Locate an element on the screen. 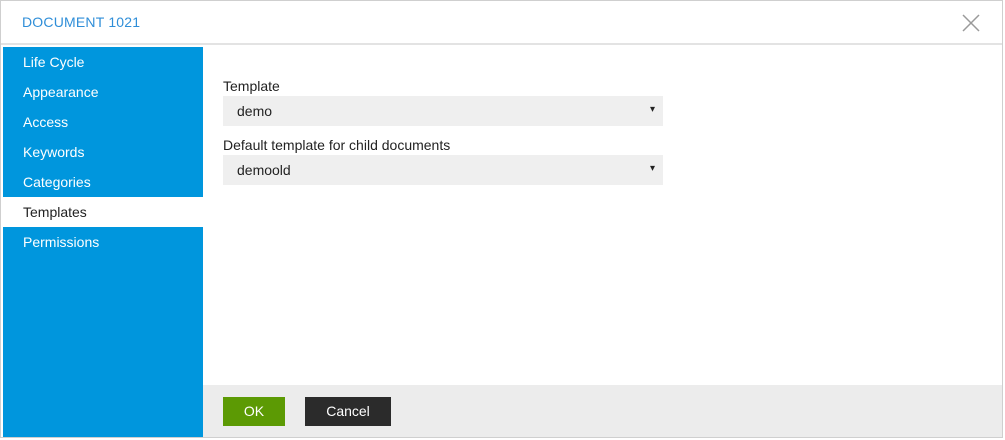 The image size is (1005, 440). sidebar-item-templates: Templates is located at coordinates (103, 212).